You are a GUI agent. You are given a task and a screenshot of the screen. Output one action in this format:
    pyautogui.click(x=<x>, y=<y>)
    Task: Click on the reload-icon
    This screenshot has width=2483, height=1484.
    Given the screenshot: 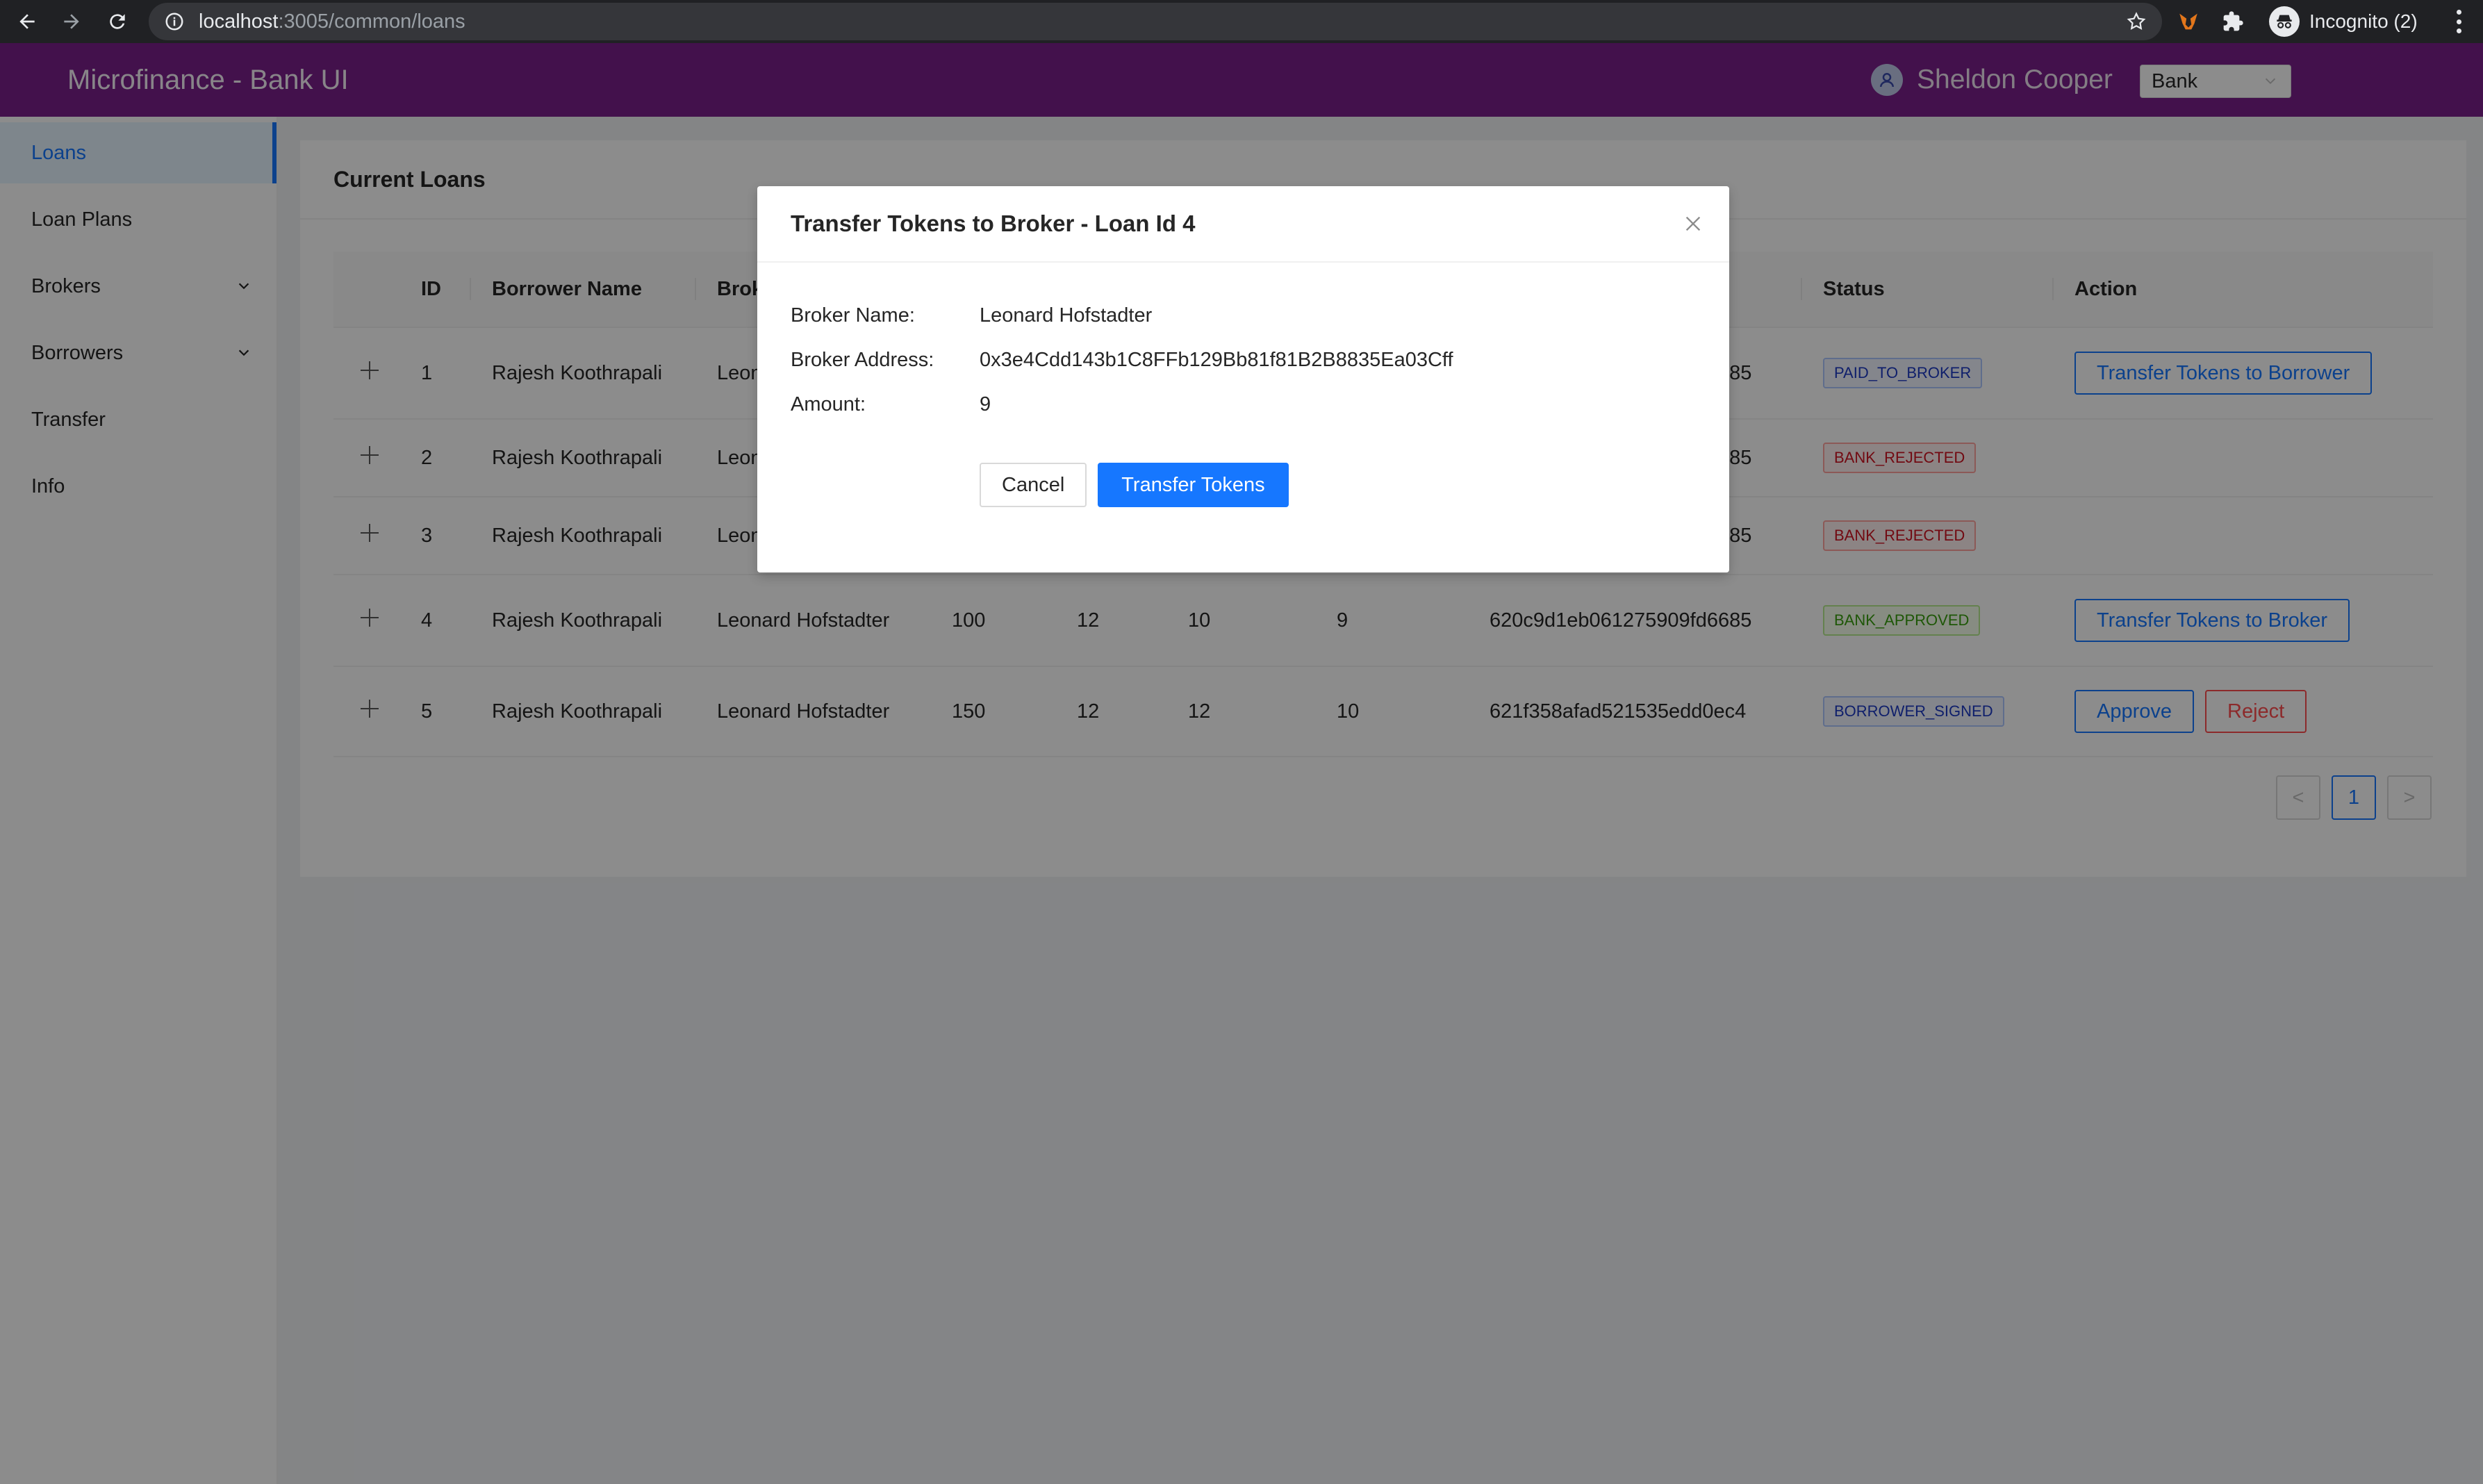 What is the action you would take?
    pyautogui.click(x=117, y=21)
    